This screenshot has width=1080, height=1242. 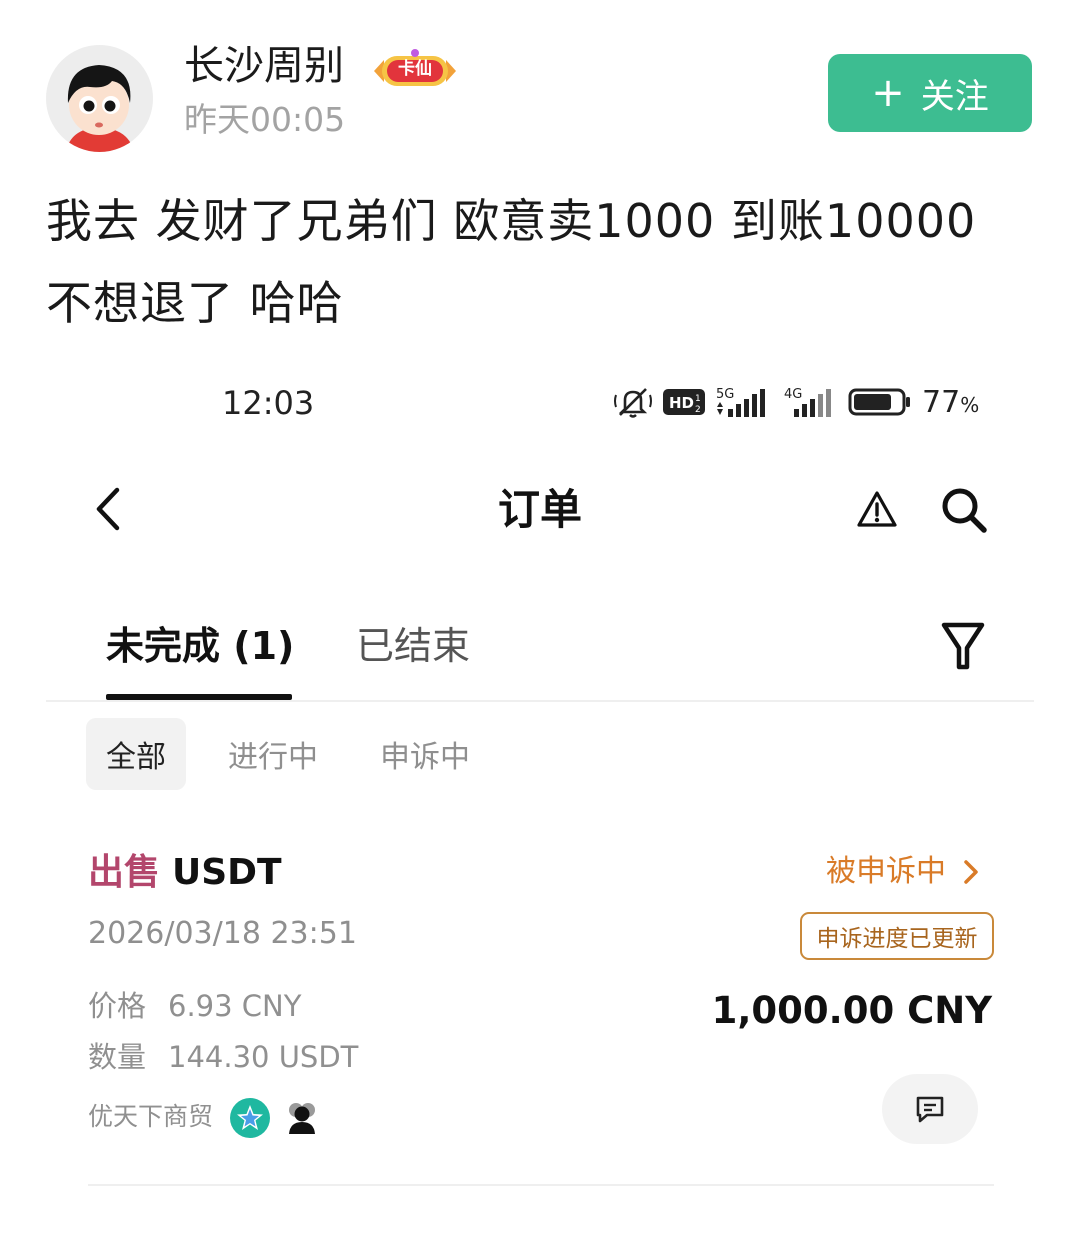 I want to click on order-date: 2026/03/18 23:51, so click(x=222, y=933).